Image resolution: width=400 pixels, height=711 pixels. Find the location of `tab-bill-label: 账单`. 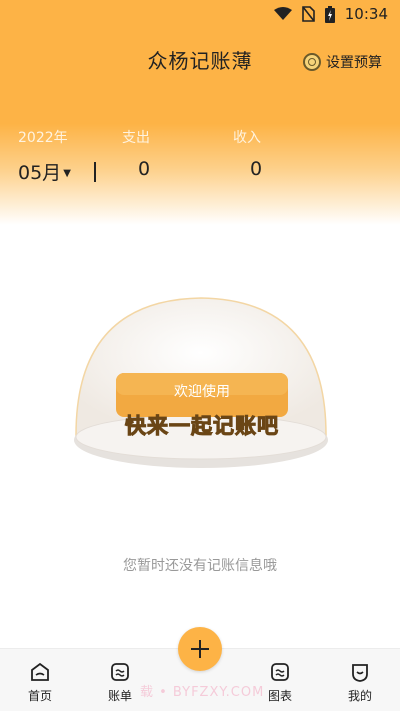

tab-bill-label: 账单 is located at coordinates (119, 696).